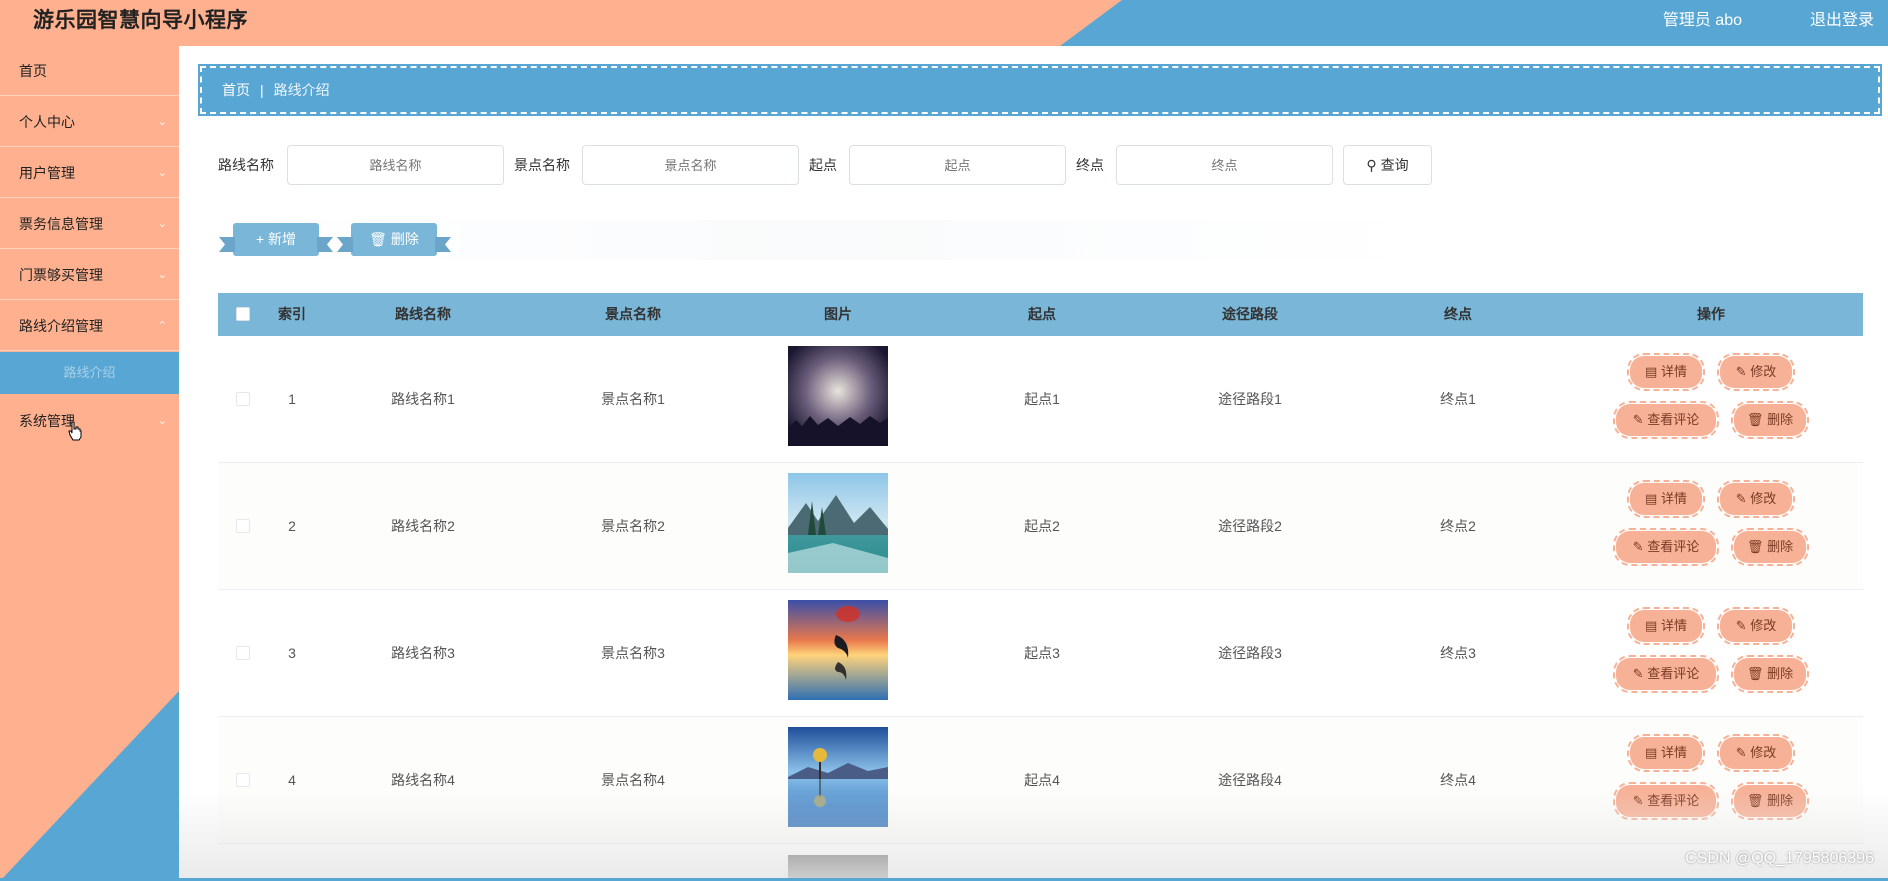 Image resolution: width=1888 pixels, height=881 pixels. What do you see at coordinates (236, 90) in the screenshot?
I see `breadcrumb-home: 首页` at bounding box center [236, 90].